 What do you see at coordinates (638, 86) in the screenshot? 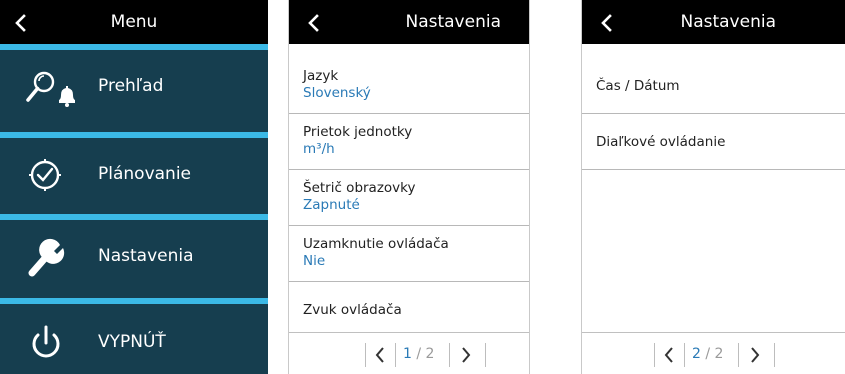
I see `setting-label: Čas / Dátum` at bounding box center [638, 86].